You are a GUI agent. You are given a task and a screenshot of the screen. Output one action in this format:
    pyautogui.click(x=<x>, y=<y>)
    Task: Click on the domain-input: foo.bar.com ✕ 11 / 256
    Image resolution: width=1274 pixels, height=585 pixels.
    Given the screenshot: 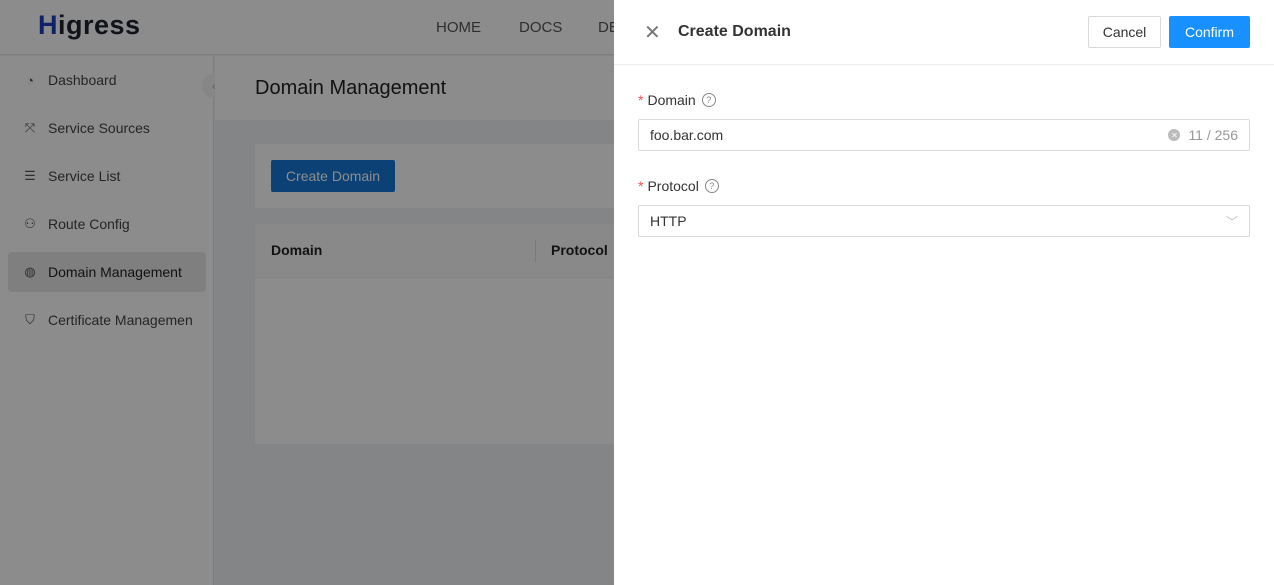 What is the action you would take?
    pyautogui.click(x=944, y=135)
    